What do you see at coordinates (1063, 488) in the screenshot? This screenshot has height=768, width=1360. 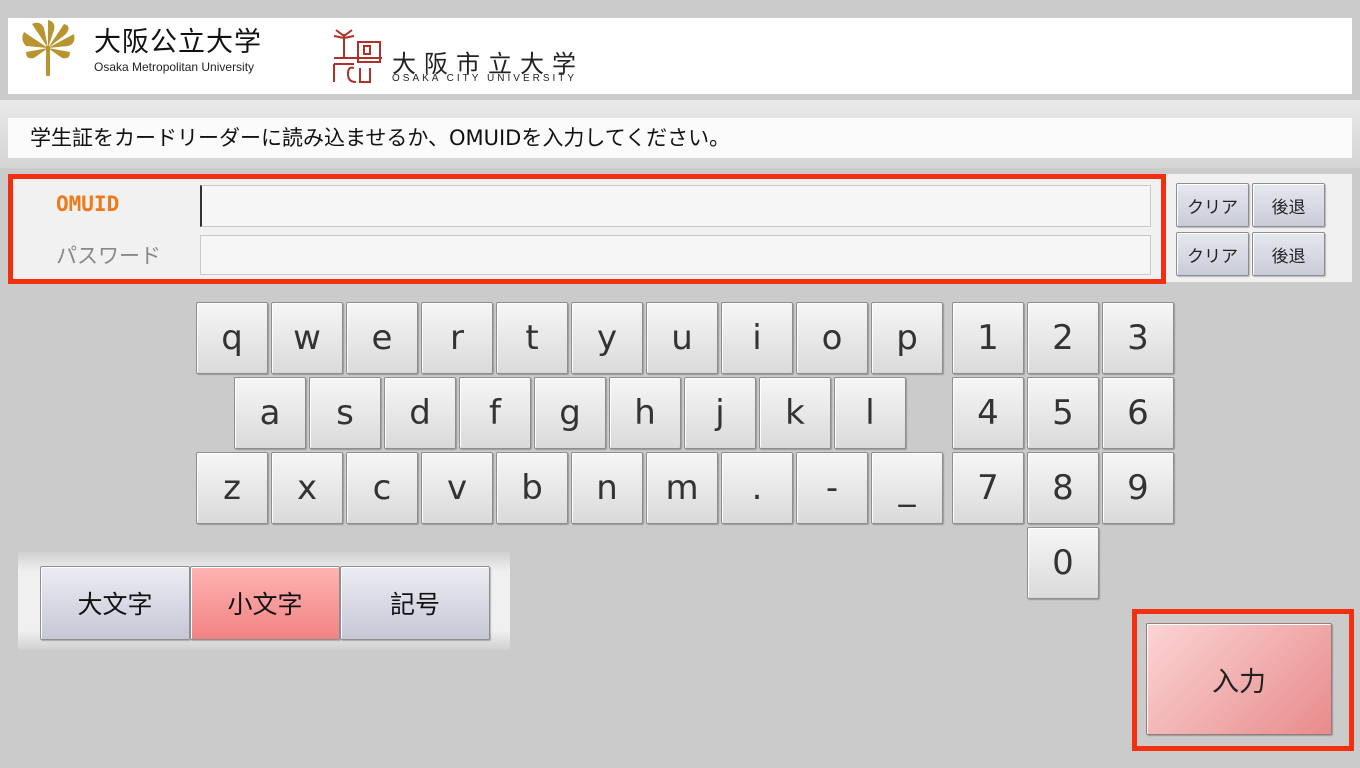 I see `key-8: 8` at bounding box center [1063, 488].